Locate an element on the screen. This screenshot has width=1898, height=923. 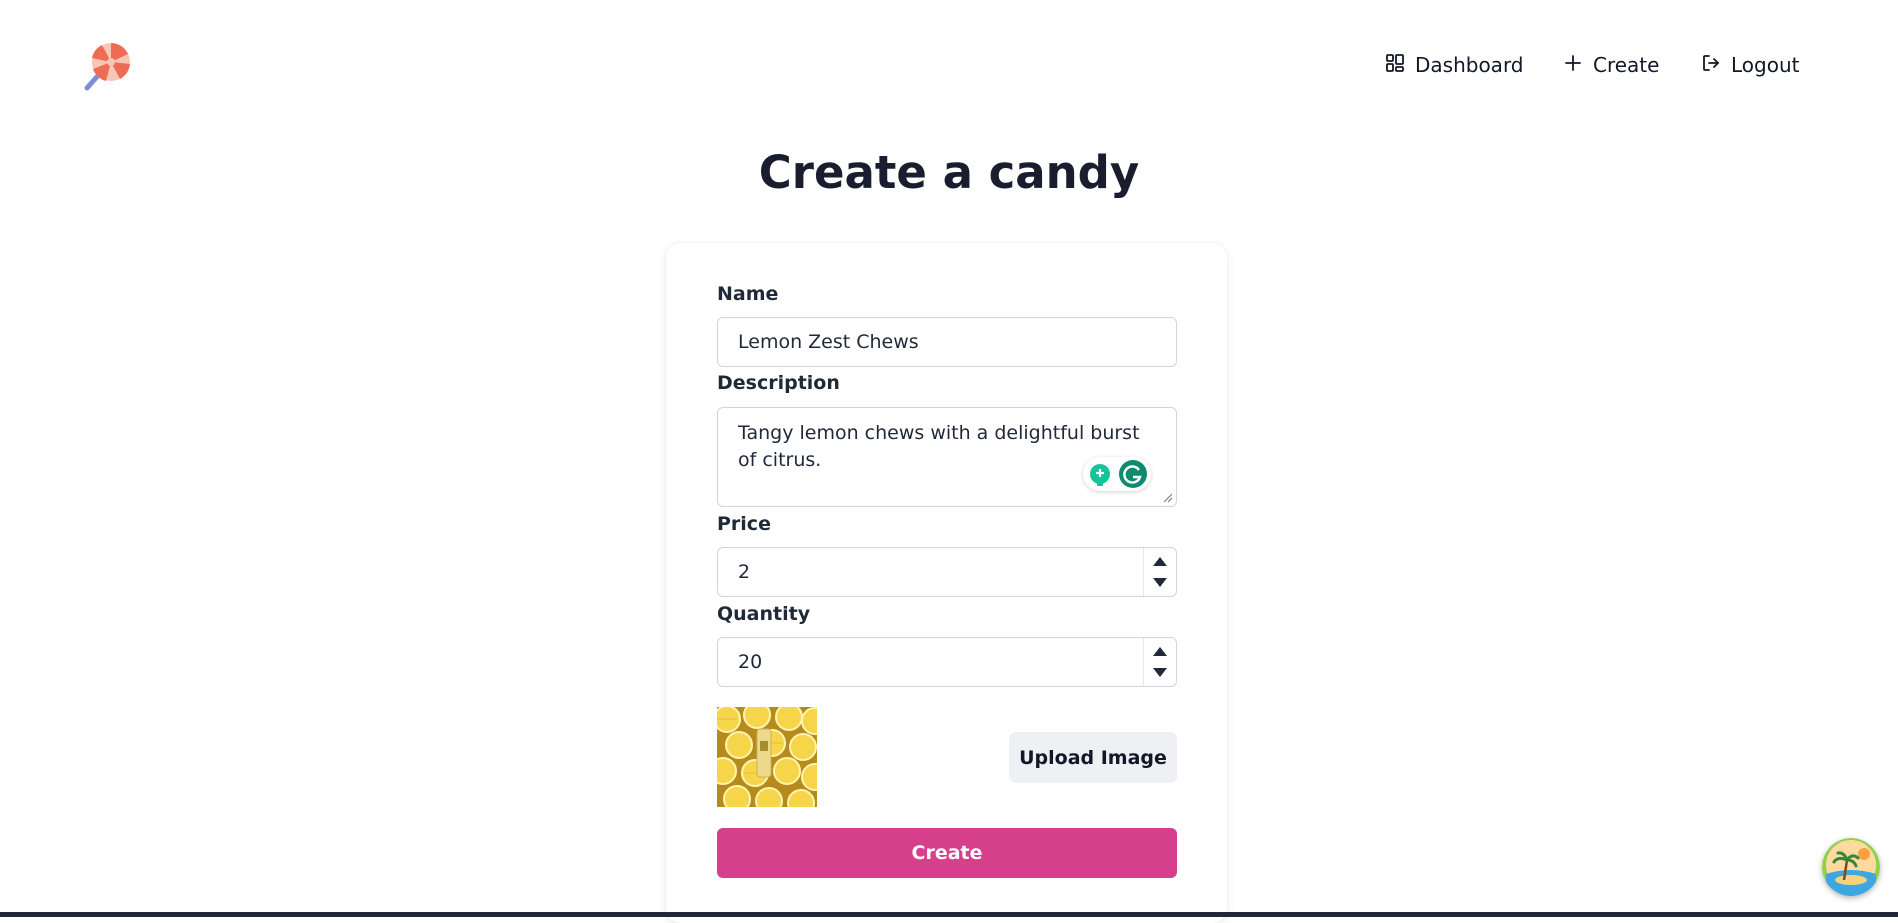
page-title: Create a candy is located at coordinates (949, 172).